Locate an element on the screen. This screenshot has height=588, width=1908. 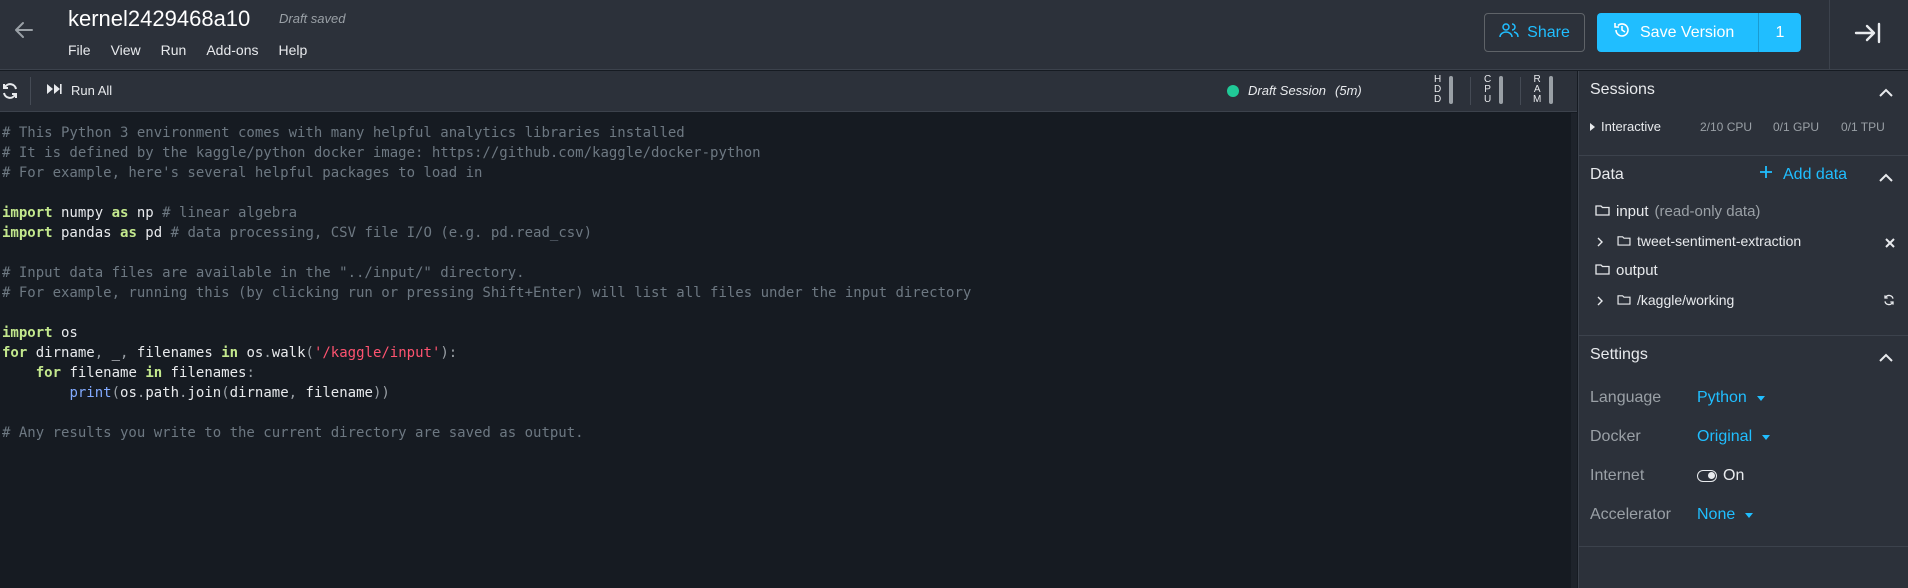
code-line: for filename in filenames: is located at coordinates (788, 373).